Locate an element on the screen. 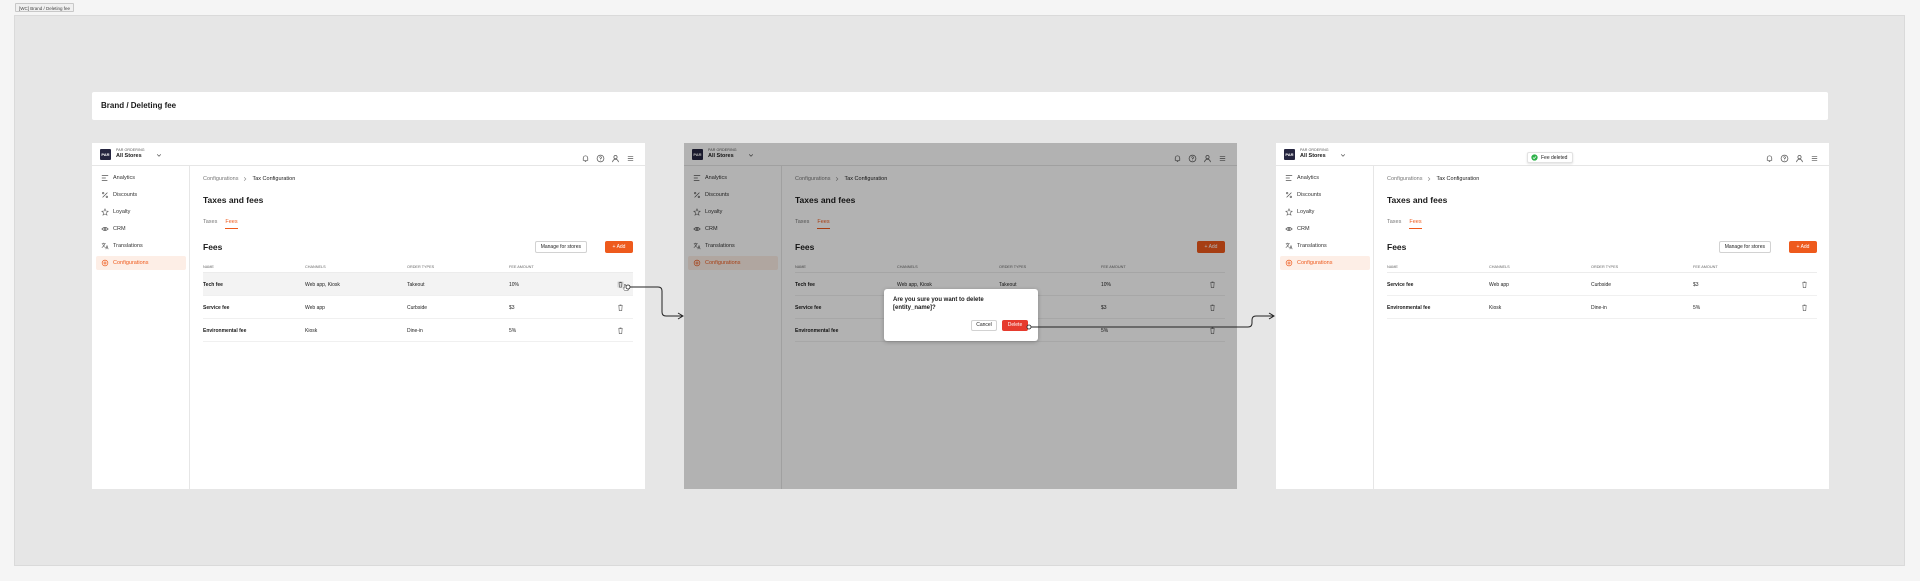 This screenshot has width=1920, height=581. table-row: Tech fee Web app, Kiosk Takeout 10% is located at coordinates (418, 284).